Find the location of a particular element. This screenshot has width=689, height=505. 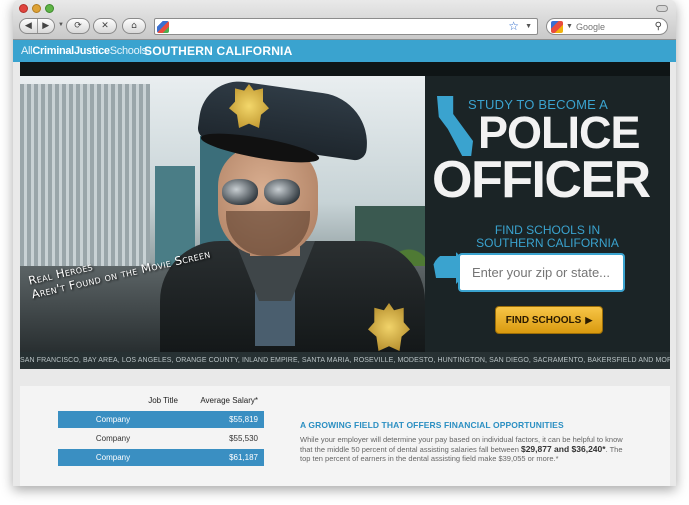

home-icon: ⌂ is located at coordinates (134, 26).